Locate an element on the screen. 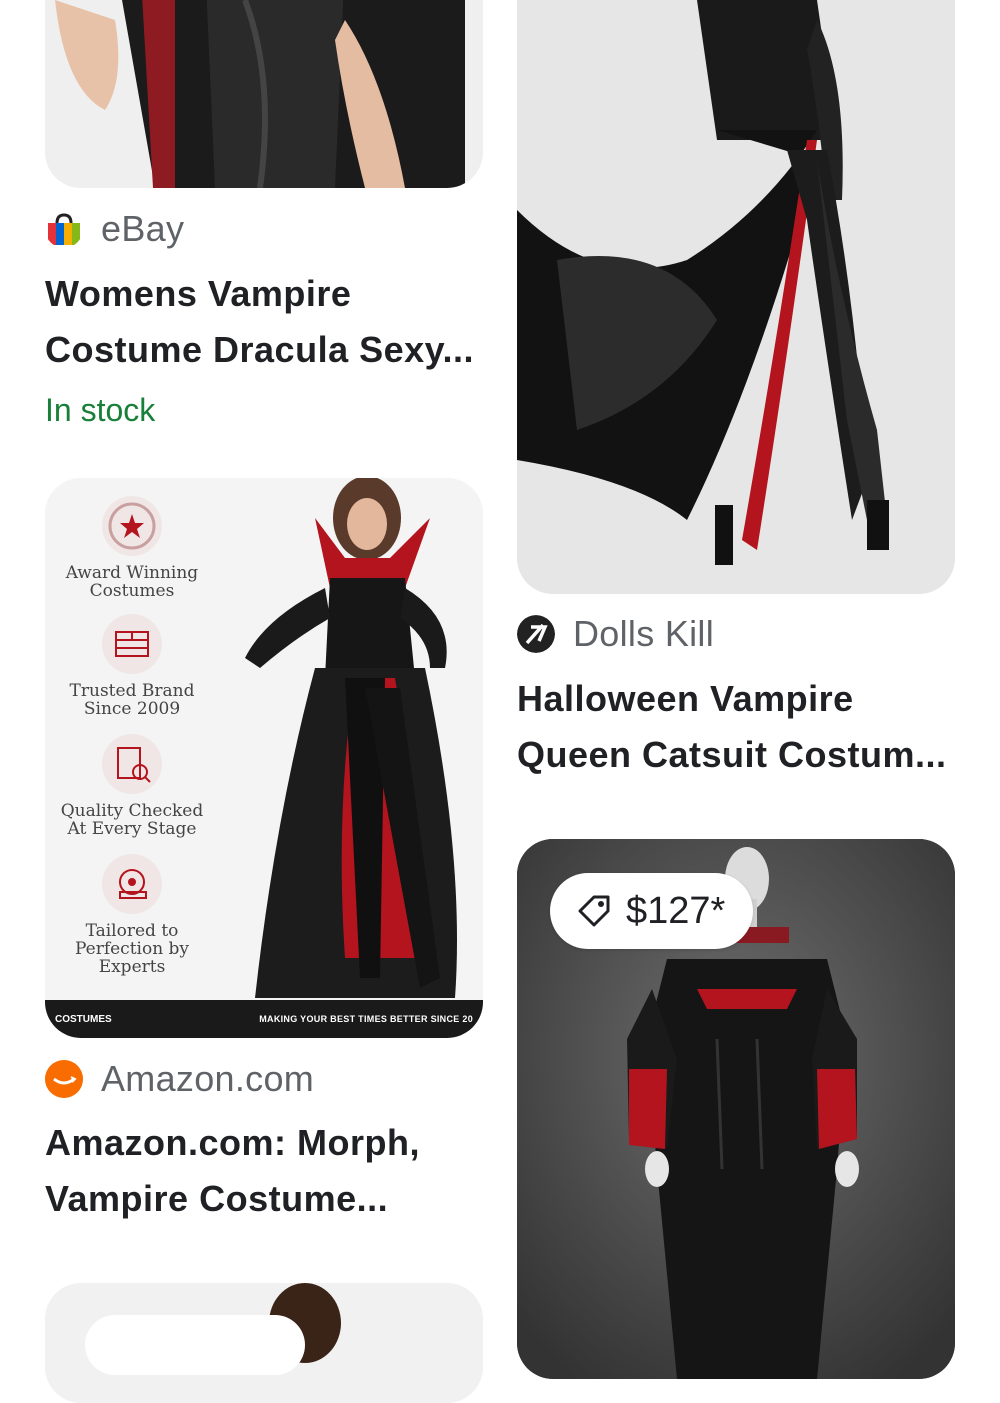  source-row-dolls-kill: Dolls Kill is located at coordinates (615, 634).